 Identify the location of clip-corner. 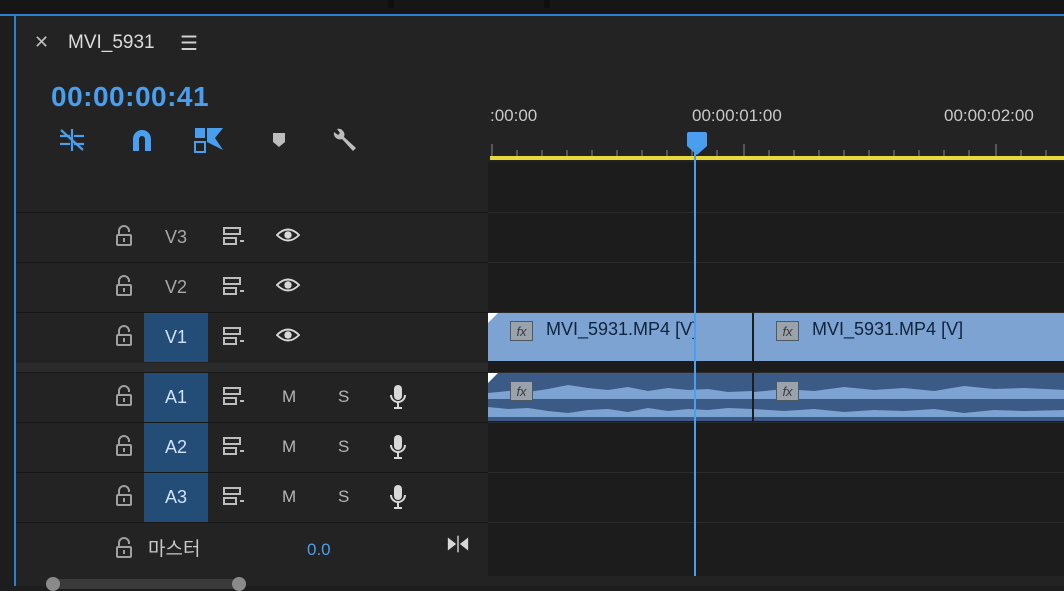
(493, 318).